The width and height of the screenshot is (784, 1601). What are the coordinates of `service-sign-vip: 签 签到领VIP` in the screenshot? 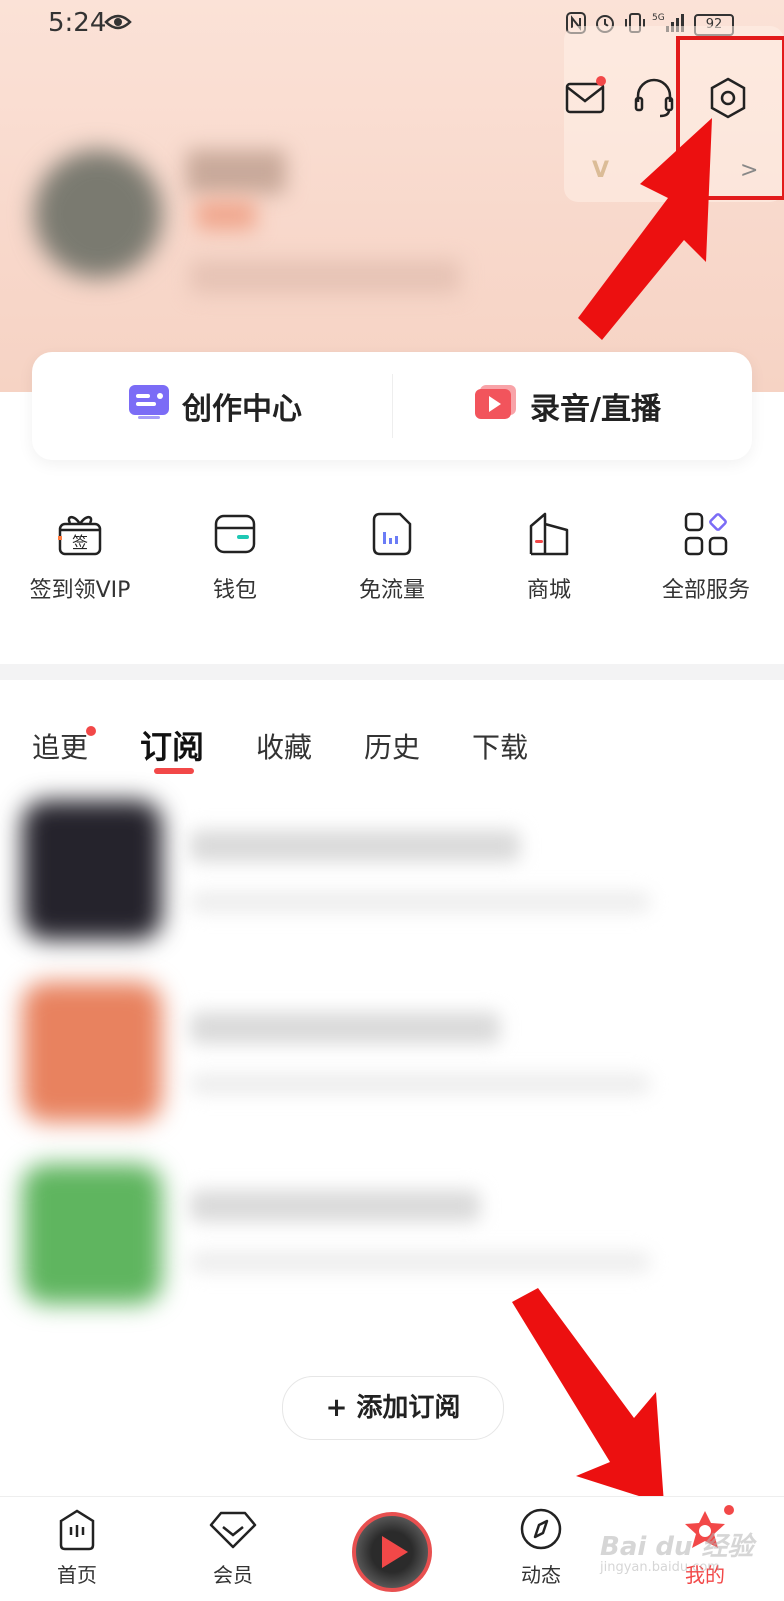 It's located at (80, 557).